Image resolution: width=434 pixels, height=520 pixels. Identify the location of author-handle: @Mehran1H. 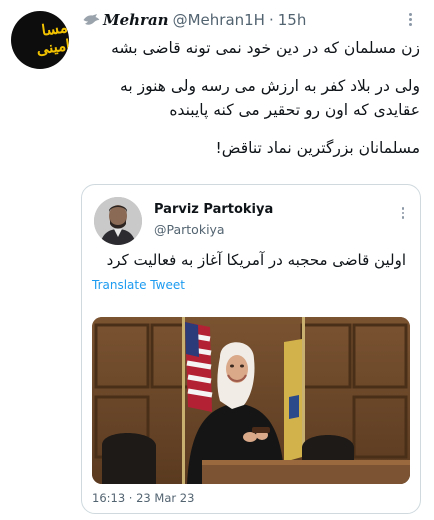
(219, 20).